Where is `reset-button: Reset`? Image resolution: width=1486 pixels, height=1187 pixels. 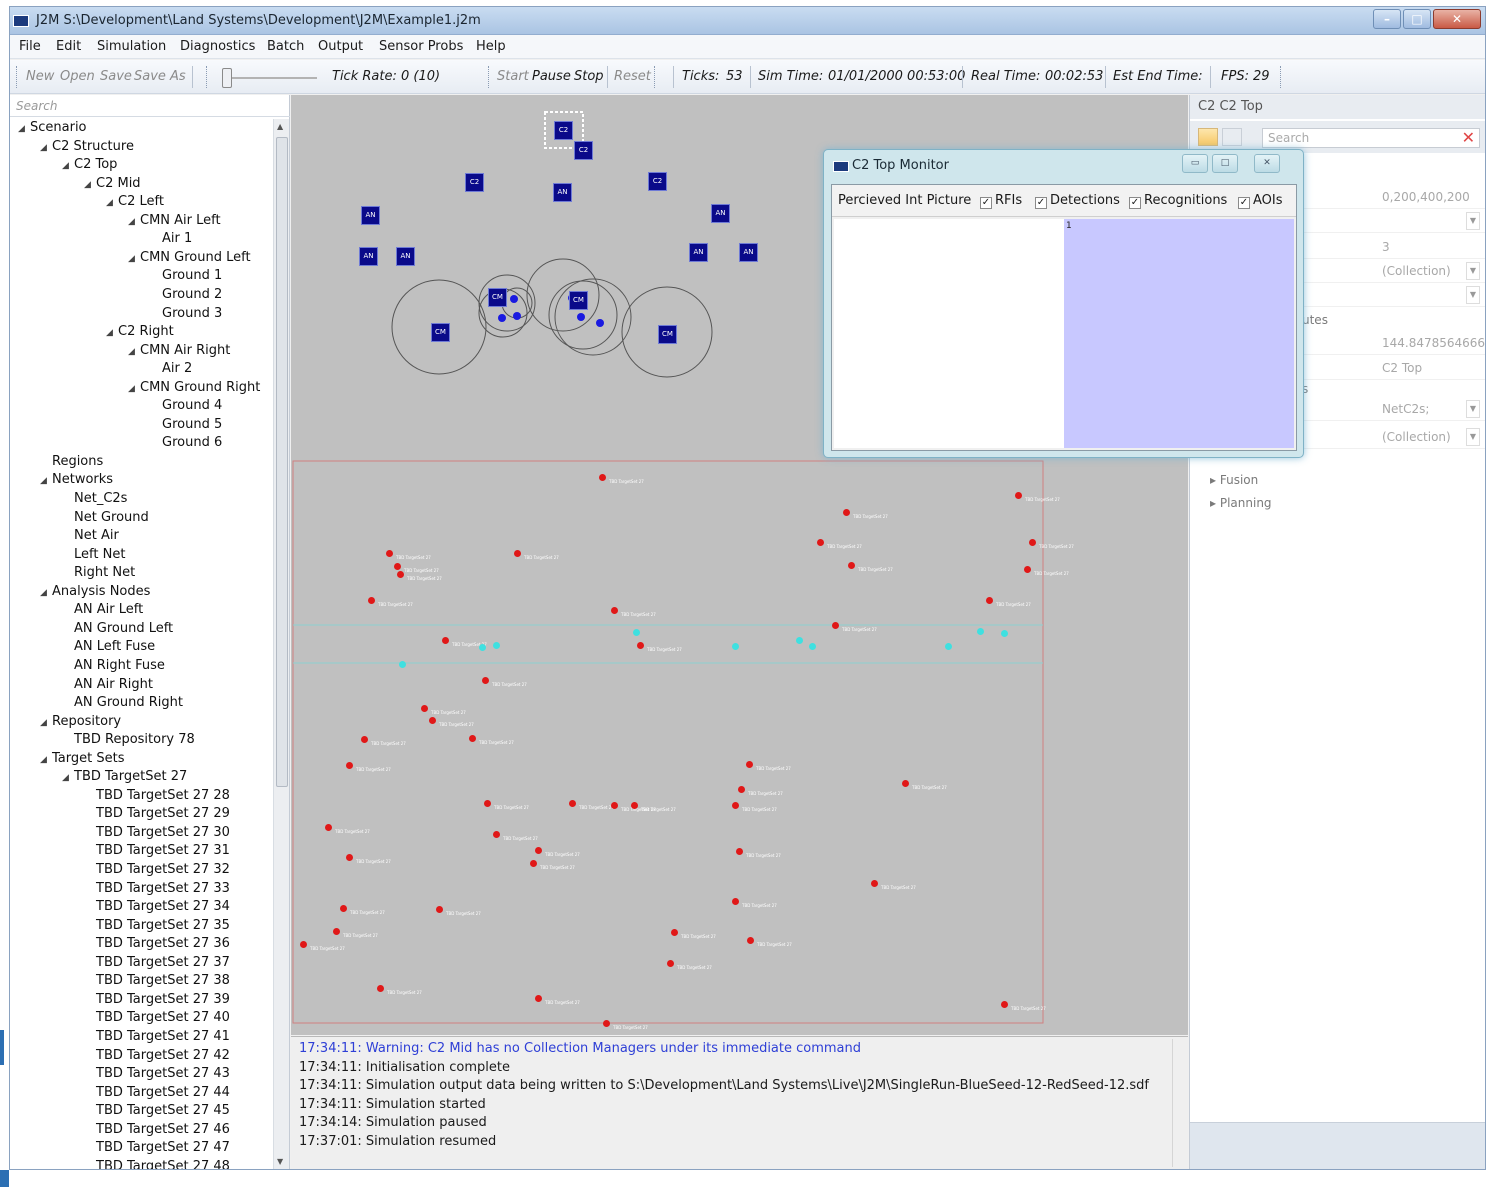 reset-button: Reset is located at coordinates (632, 76).